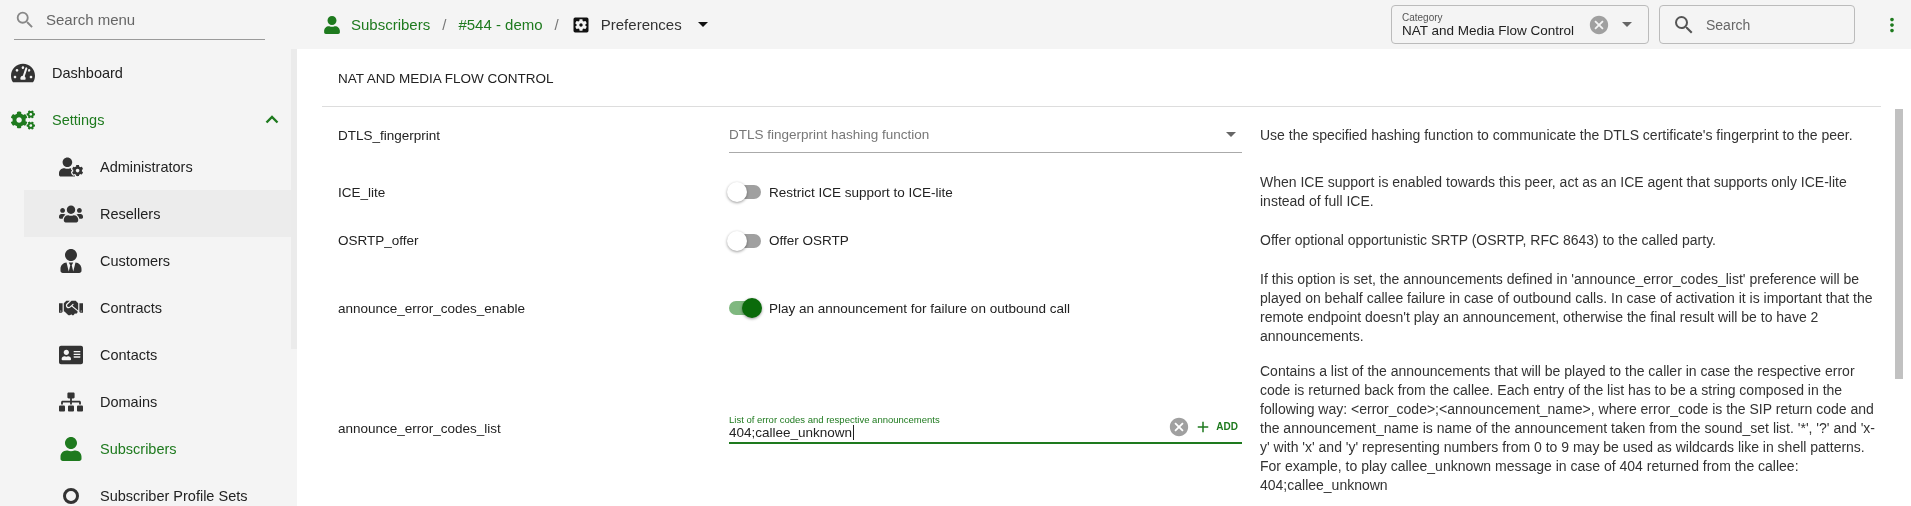  Describe the element at coordinates (1520, 24) in the screenshot. I see `category-select: Category NAT and Media Flow Control` at that location.